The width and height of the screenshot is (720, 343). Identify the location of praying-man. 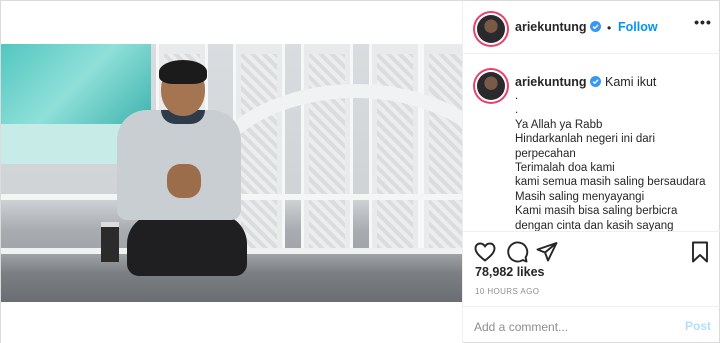
(181, 174).